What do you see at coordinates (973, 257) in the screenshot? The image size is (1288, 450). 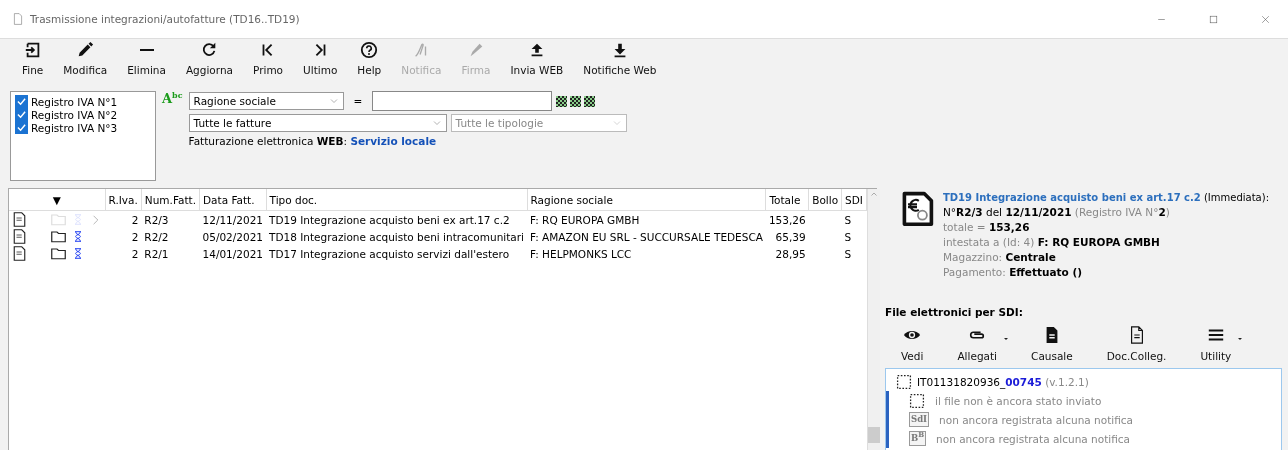 I see `detail-label: Magazzino:` at bounding box center [973, 257].